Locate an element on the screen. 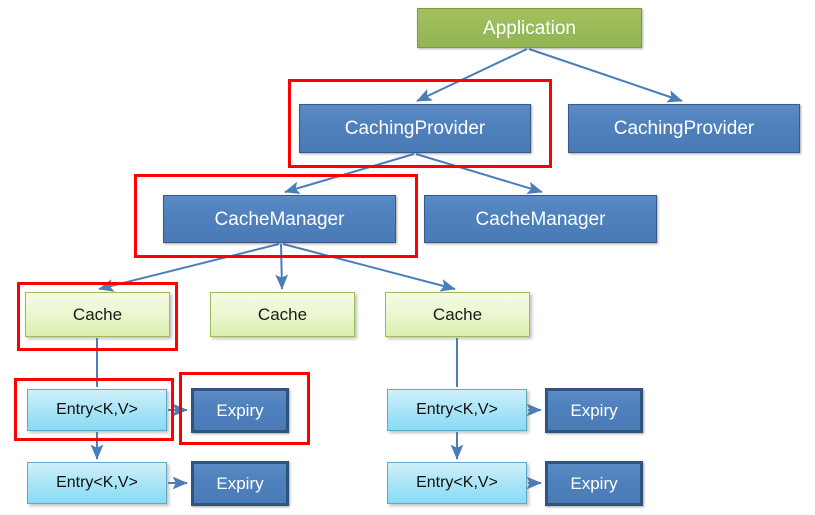  node-expiry-4: Expiry is located at coordinates (594, 483).